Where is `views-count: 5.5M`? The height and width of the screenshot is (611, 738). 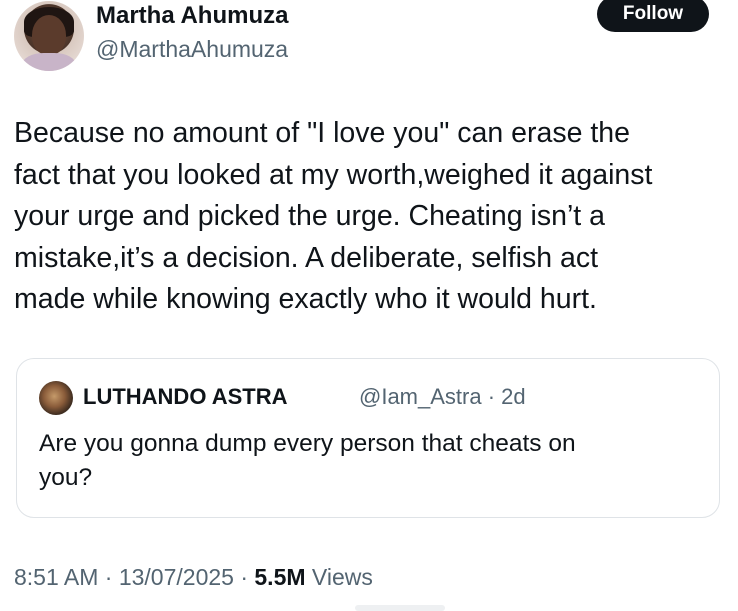
views-count: 5.5M is located at coordinates (280, 577).